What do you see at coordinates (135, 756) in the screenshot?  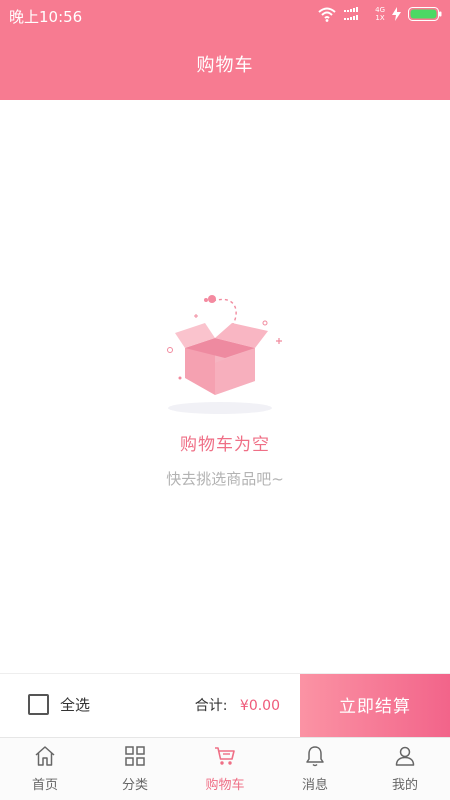 I see `grid-icon` at bounding box center [135, 756].